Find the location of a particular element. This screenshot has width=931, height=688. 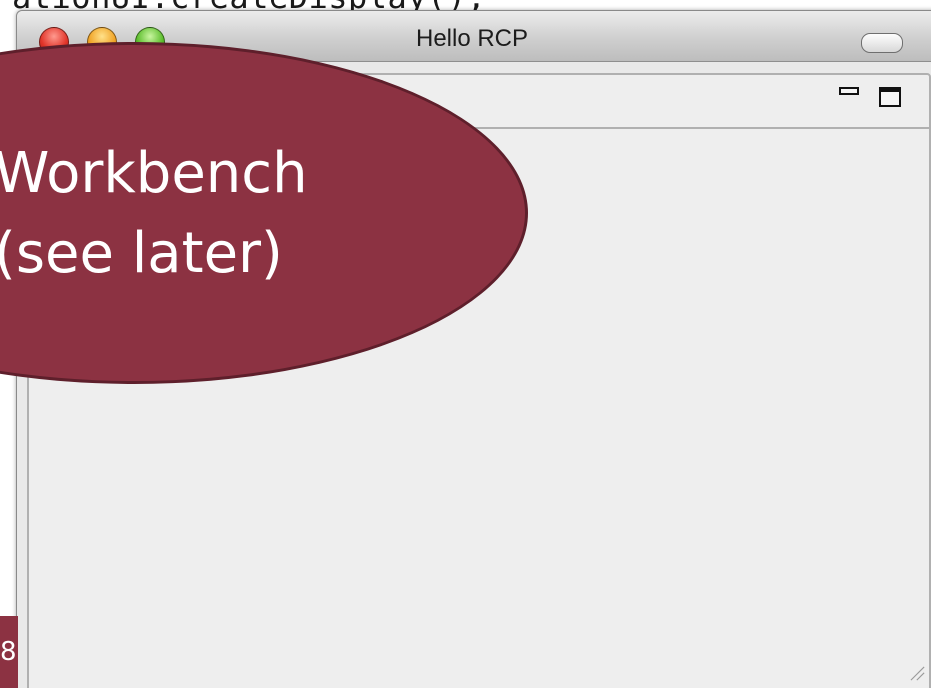

toolbar-toggle-icon is located at coordinates (882, 43).